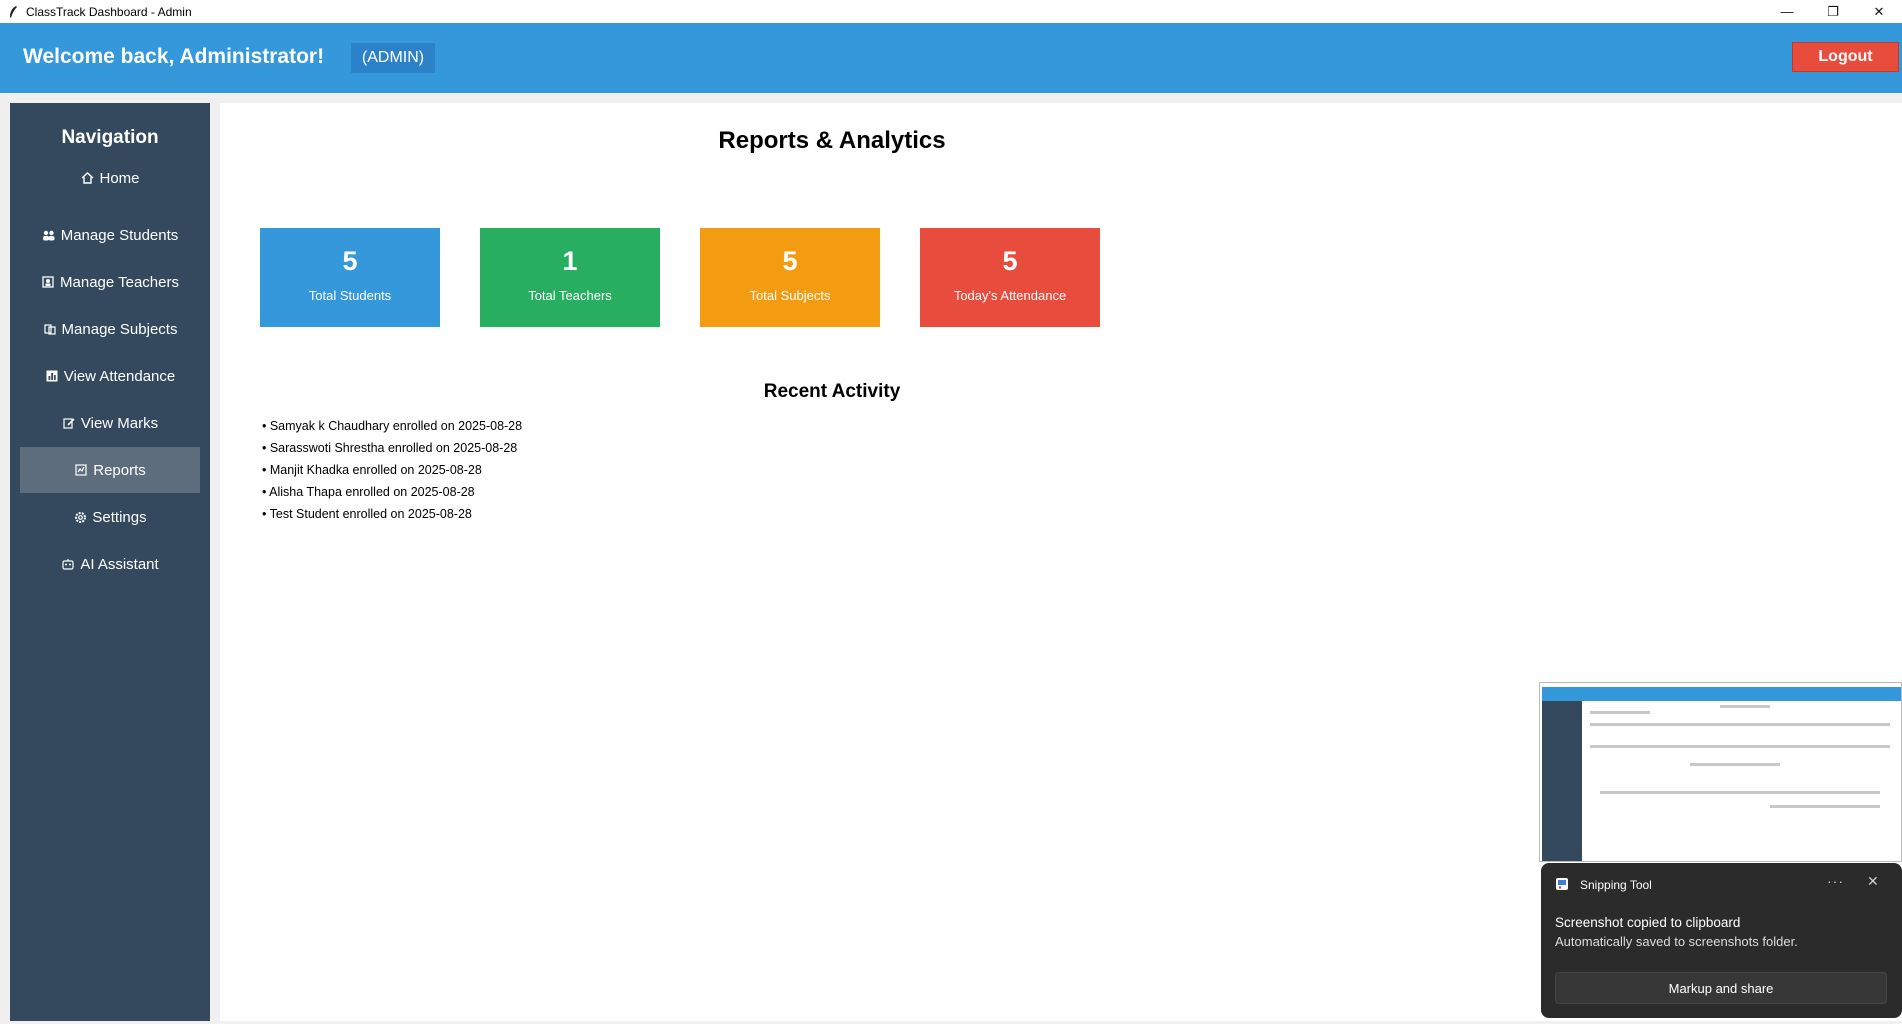 The height and width of the screenshot is (1024, 1902). What do you see at coordinates (119, 235) in the screenshot?
I see `sidebar-item-label: Manage Students` at bounding box center [119, 235].